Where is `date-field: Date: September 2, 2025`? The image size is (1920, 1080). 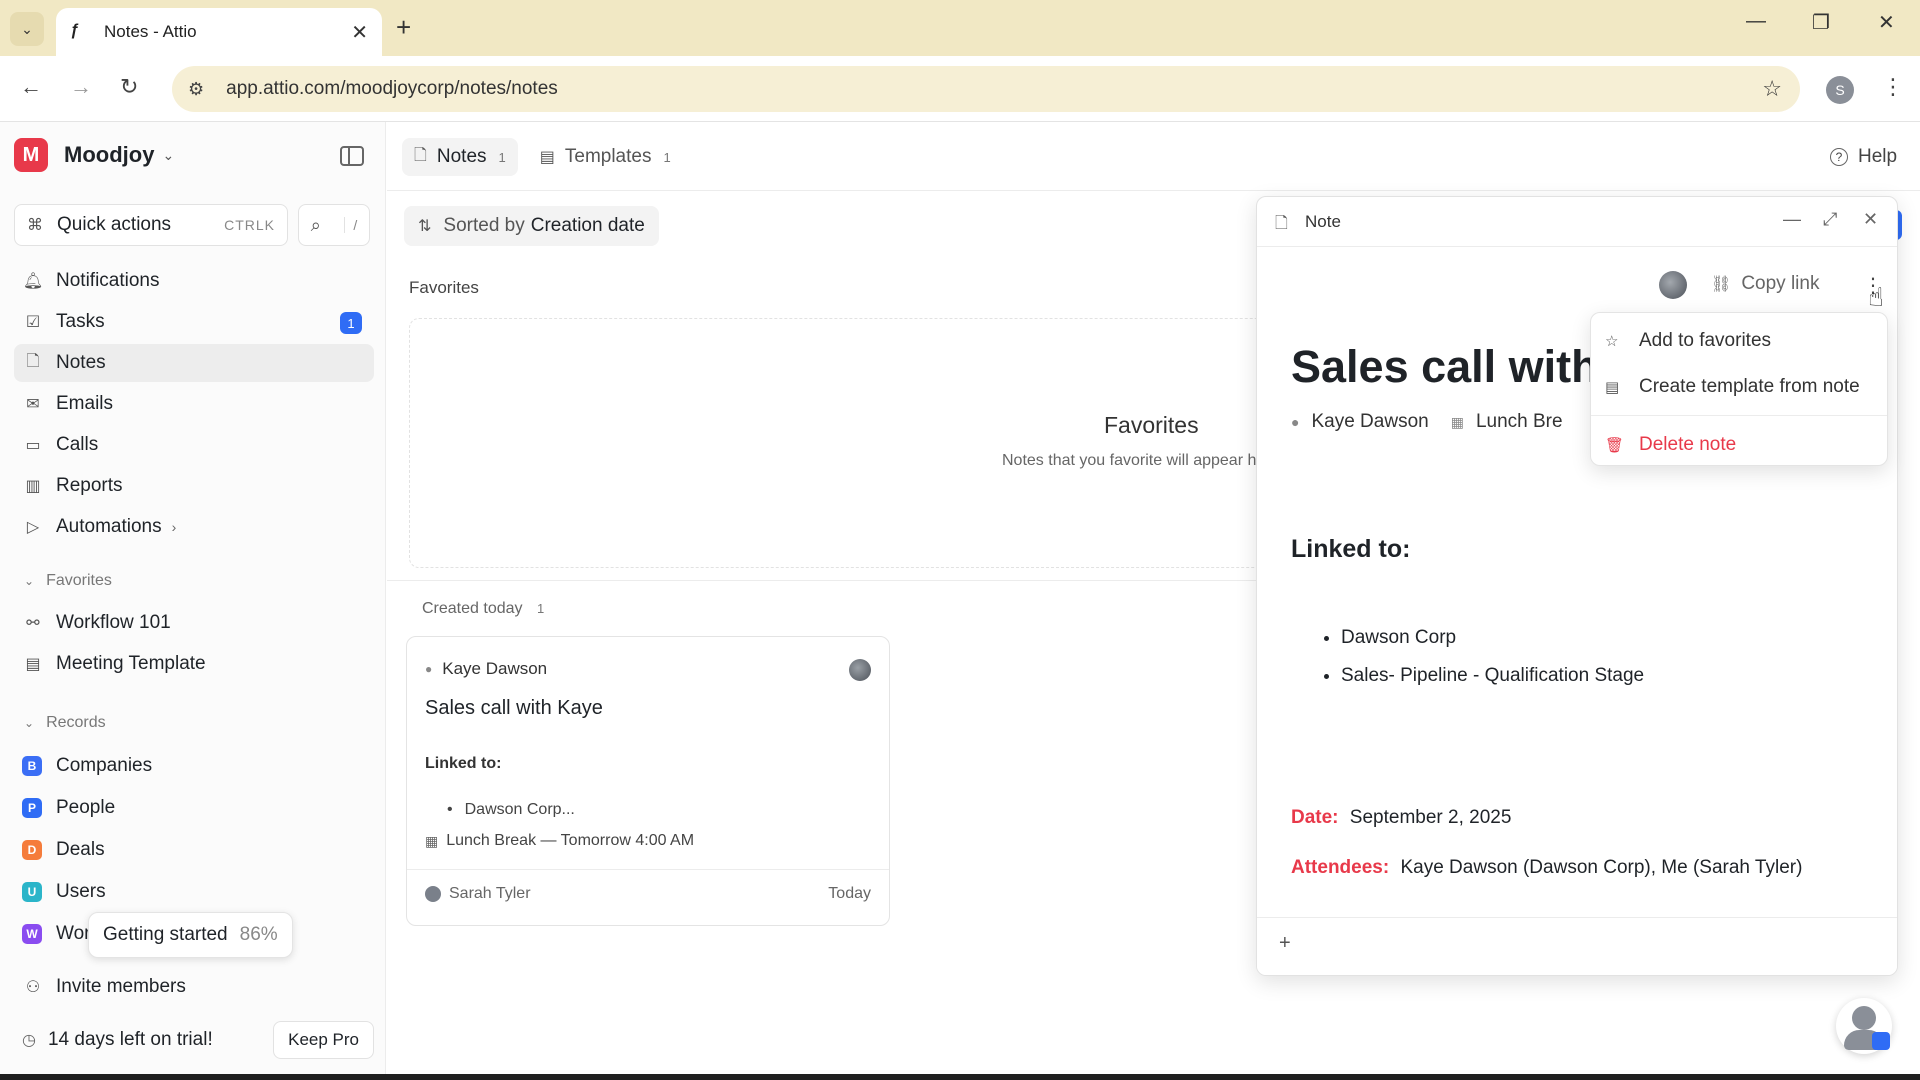 date-field: Date: September 2, 2025 is located at coordinates (1401, 818).